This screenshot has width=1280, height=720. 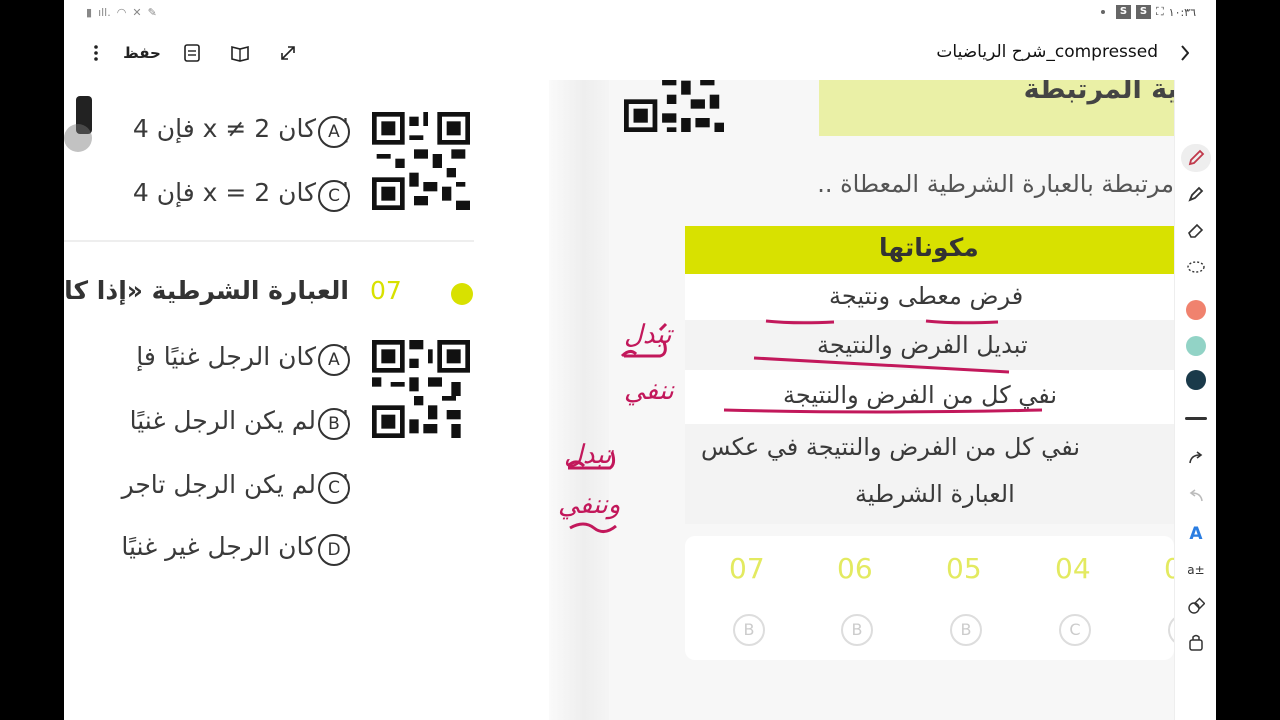 What do you see at coordinates (96, 53) in the screenshot?
I see `more-options-icon` at bounding box center [96, 53].